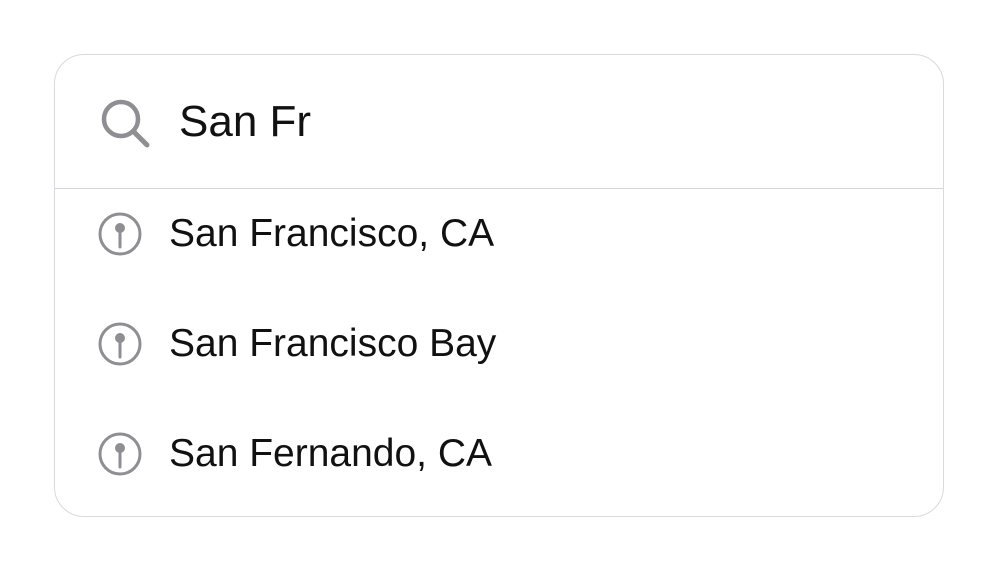  What do you see at coordinates (125, 123) in the screenshot?
I see `search-icon` at bounding box center [125, 123].